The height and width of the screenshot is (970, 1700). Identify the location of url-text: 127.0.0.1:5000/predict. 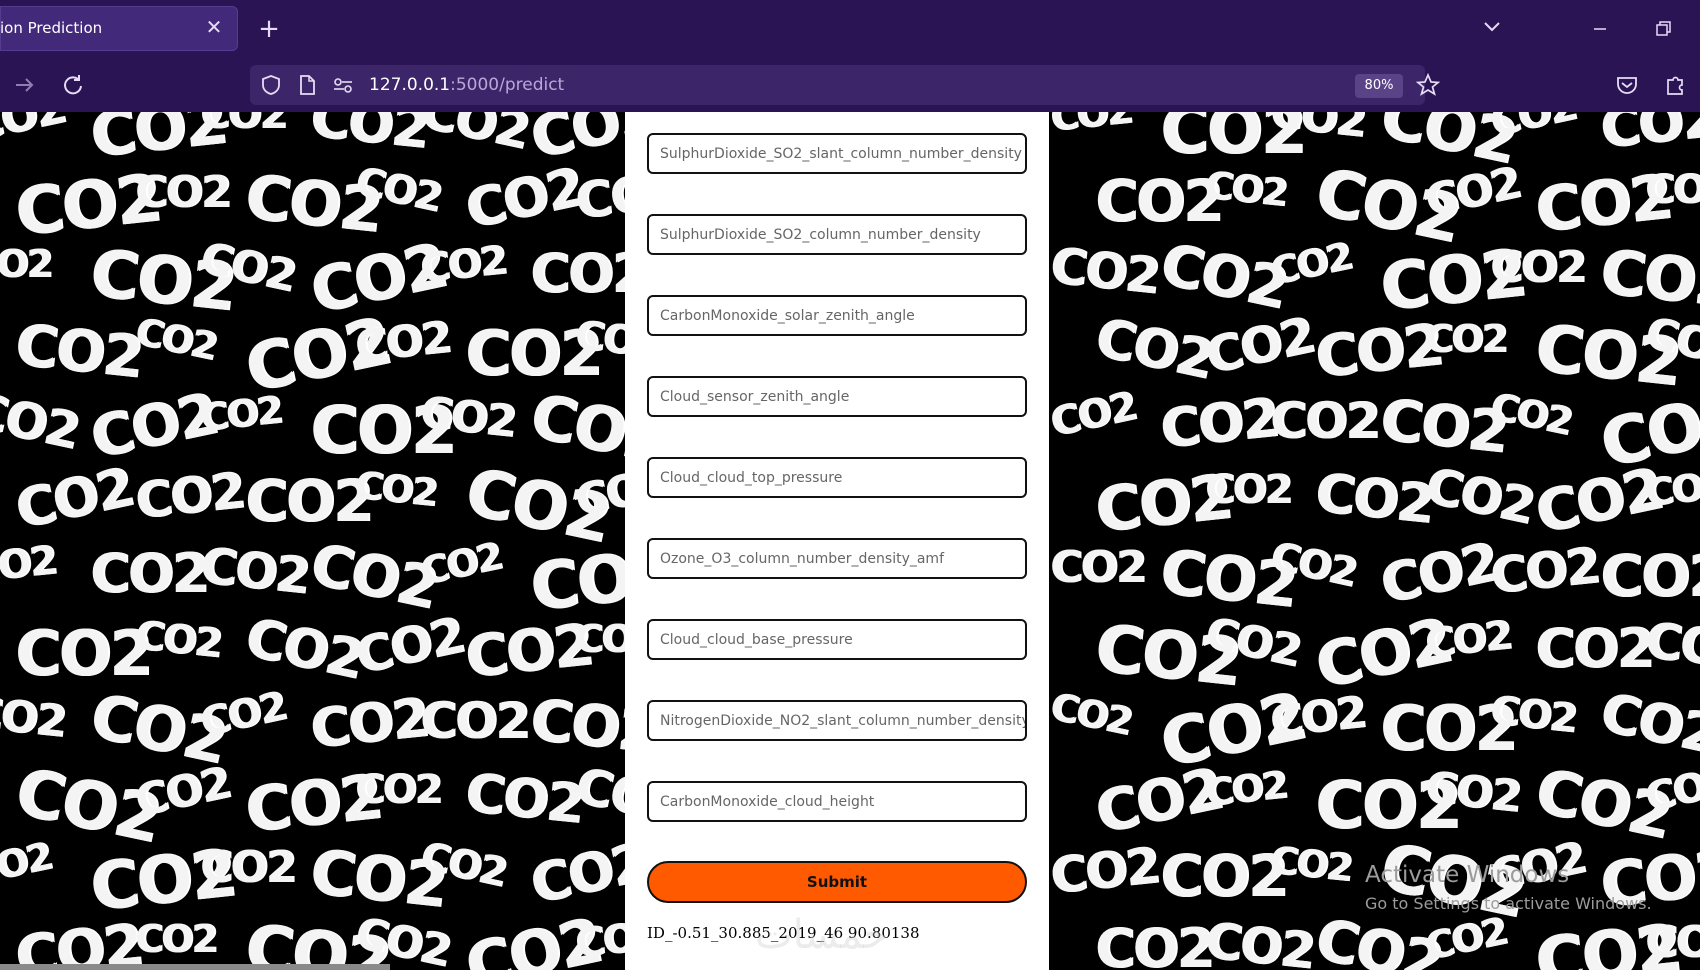
(466, 85).